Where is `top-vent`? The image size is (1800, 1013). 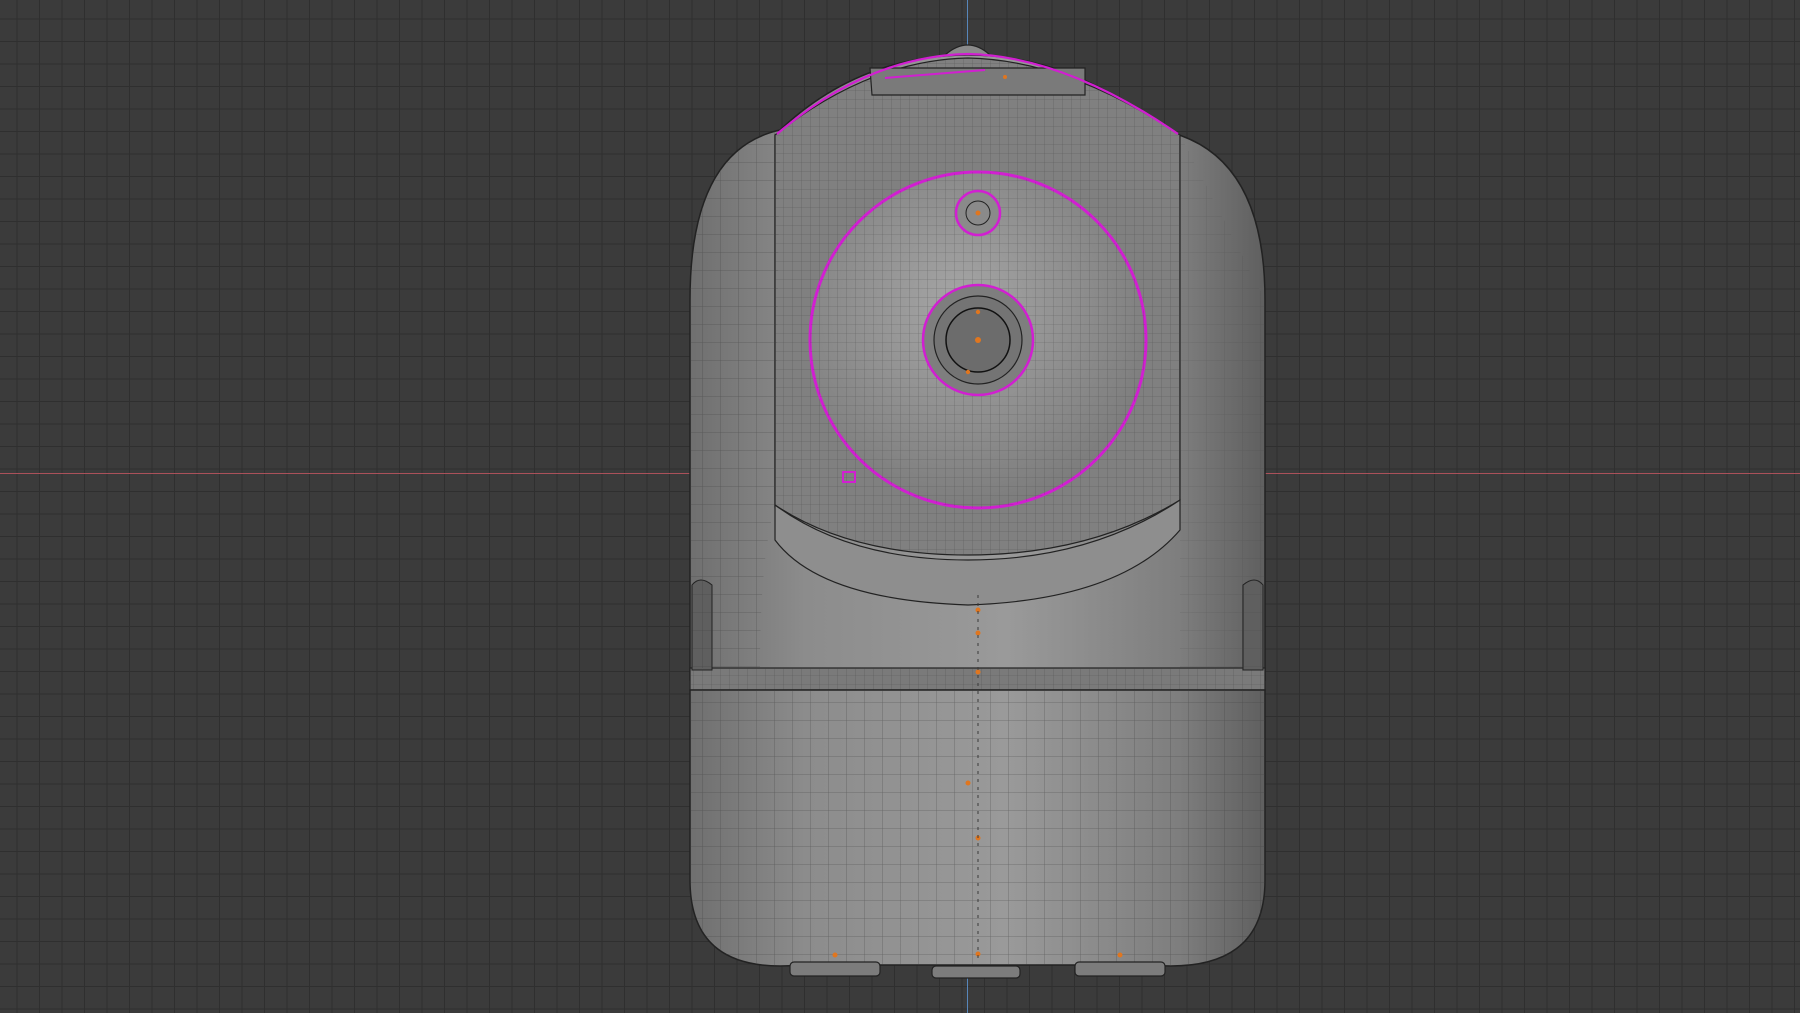
top-vent is located at coordinates (977, 81).